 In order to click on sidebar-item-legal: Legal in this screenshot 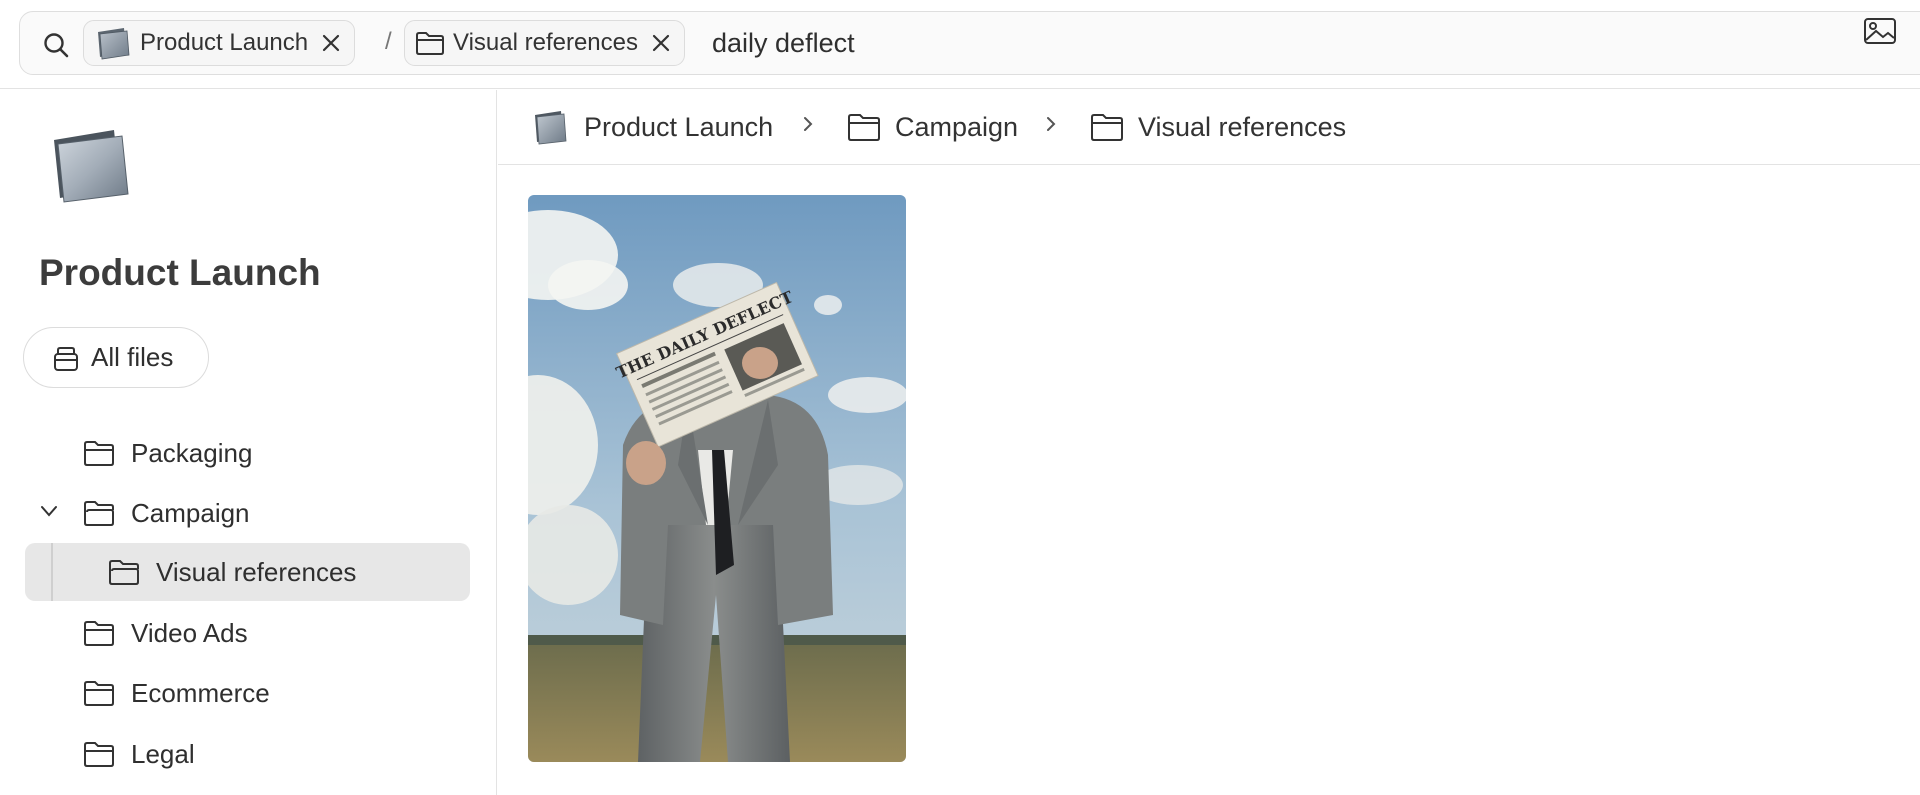, I will do `click(139, 754)`.